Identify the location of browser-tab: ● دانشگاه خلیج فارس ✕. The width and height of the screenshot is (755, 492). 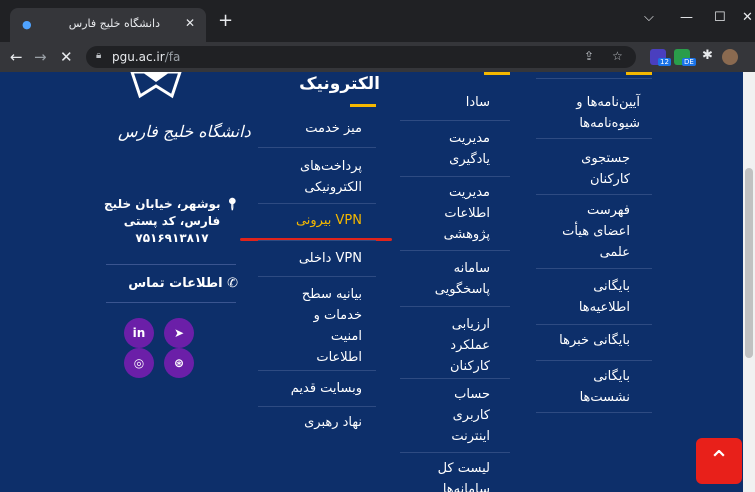
(108, 25).